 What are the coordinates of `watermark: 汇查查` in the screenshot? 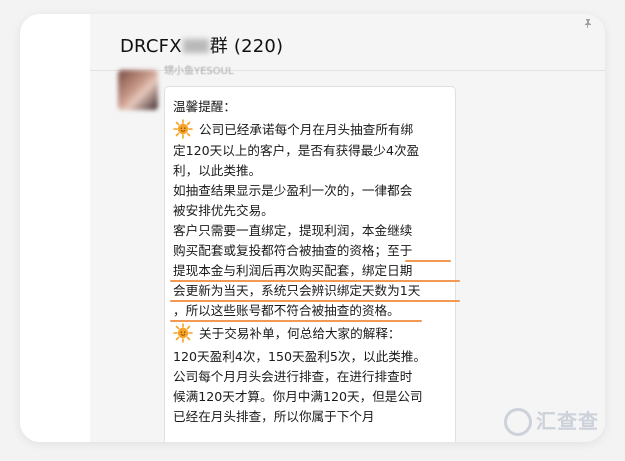 It's located at (551, 420).